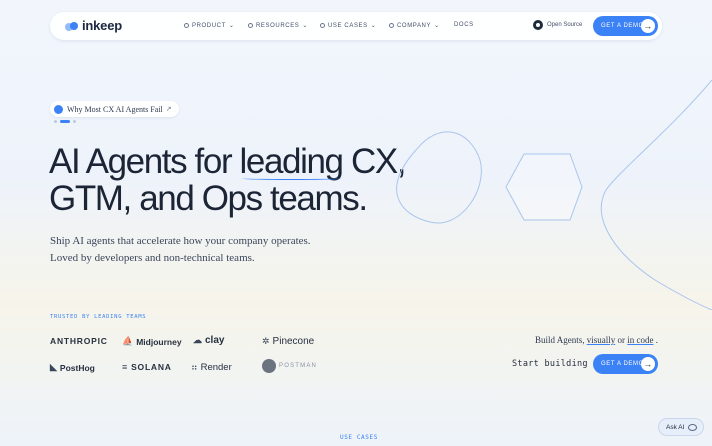 The height and width of the screenshot is (446, 712). Describe the element at coordinates (125, 367) in the screenshot. I see `solana-icon: ≡` at that location.